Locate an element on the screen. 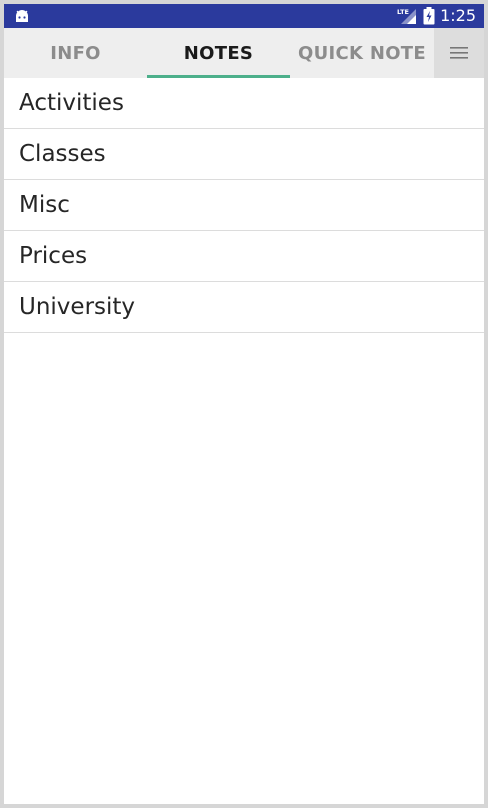 This screenshot has height=808, width=488. network-label: LTE is located at coordinates (403, 12).